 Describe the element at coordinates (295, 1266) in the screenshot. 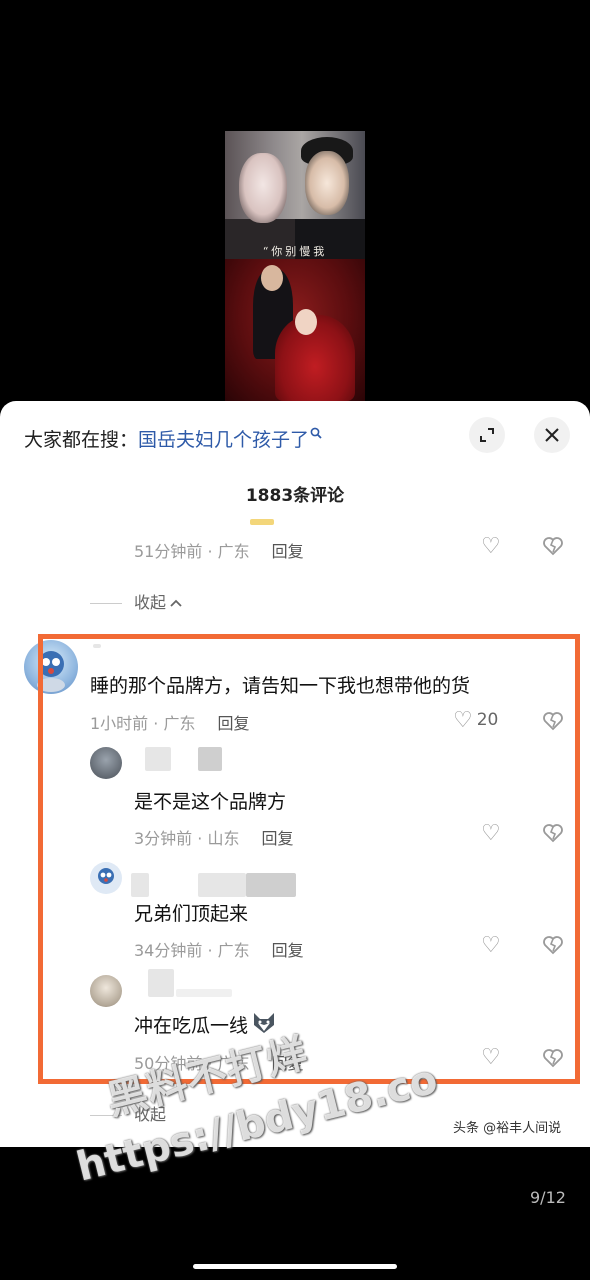

I see `home-indicator` at that location.